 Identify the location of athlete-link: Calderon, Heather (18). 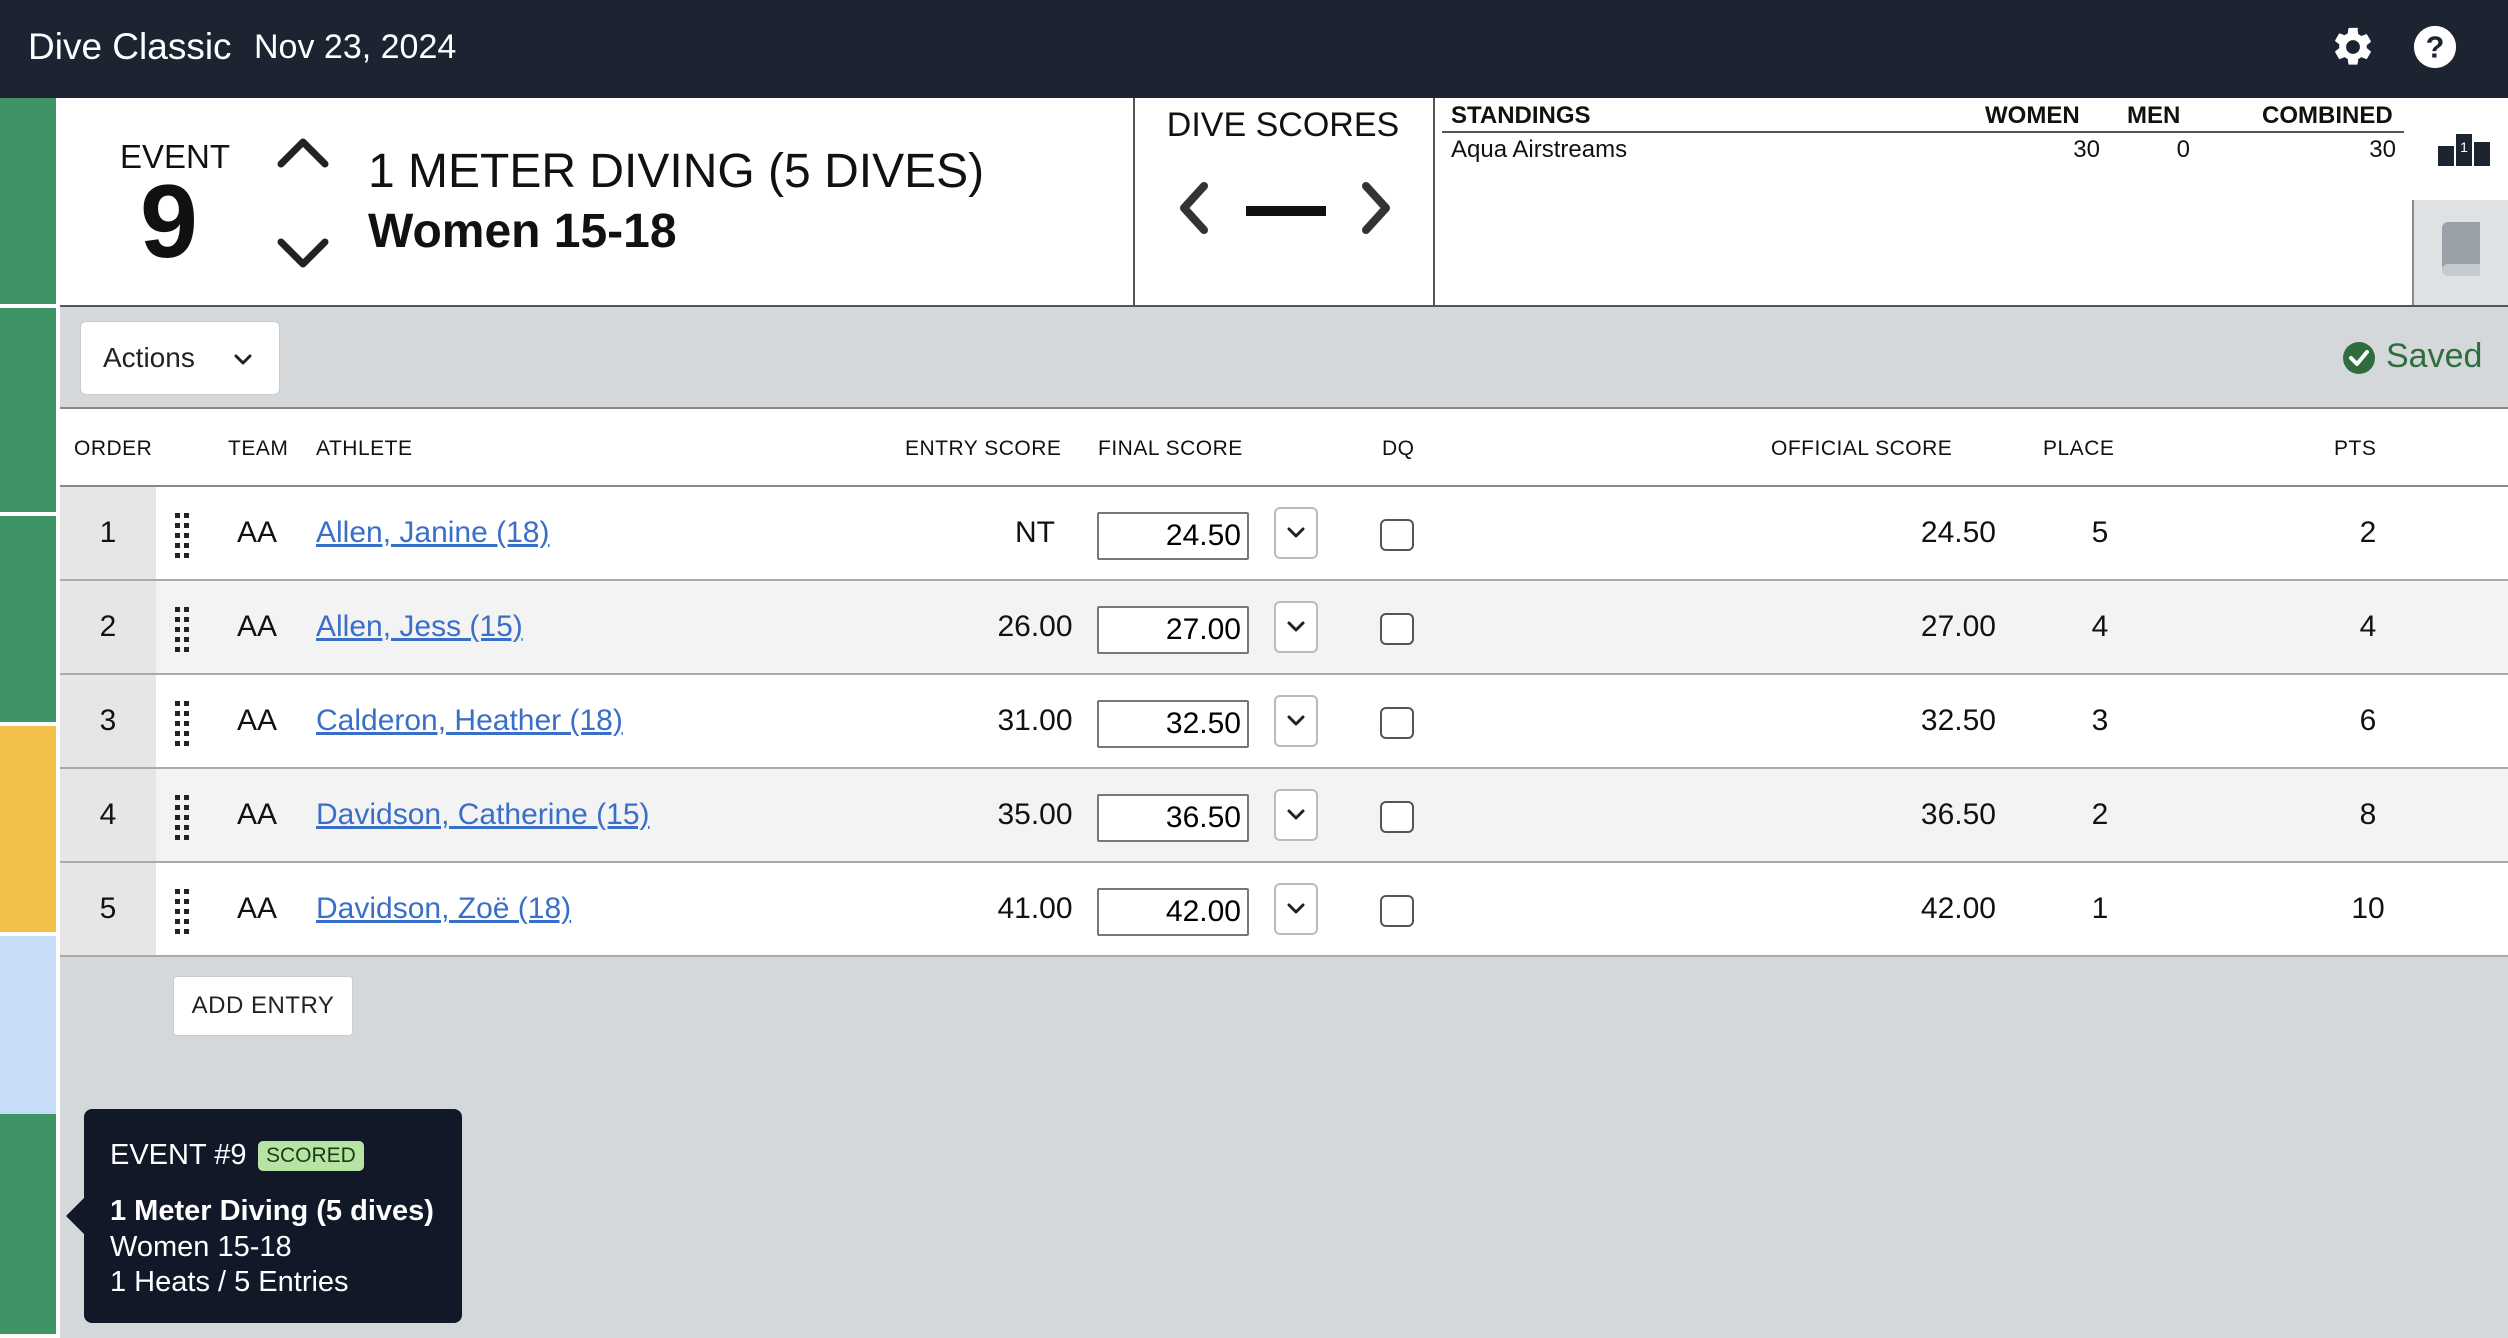
(469, 721).